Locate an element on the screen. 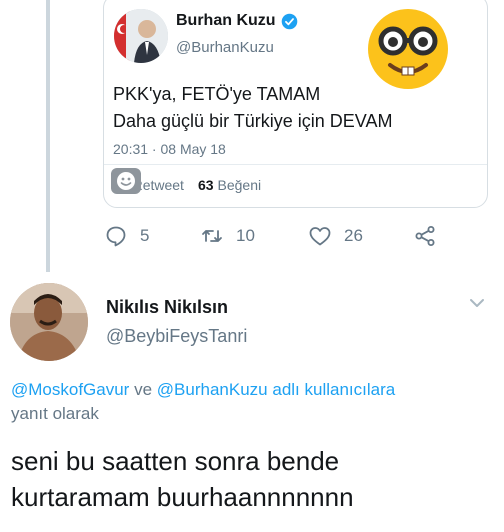 This screenshot has height=532, width=504. quoted-tweet-timestamp: 20:31 · 08 May 18 is located at coordinates (169, 149).